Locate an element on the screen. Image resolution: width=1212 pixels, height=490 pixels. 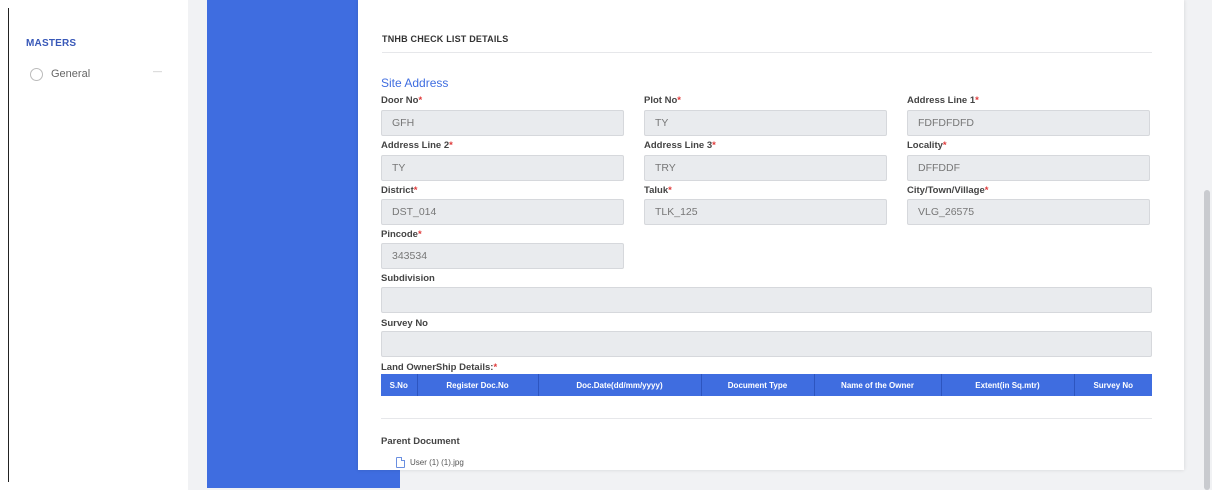
sidebar-item-label: General is located at coordinates (71, 74).